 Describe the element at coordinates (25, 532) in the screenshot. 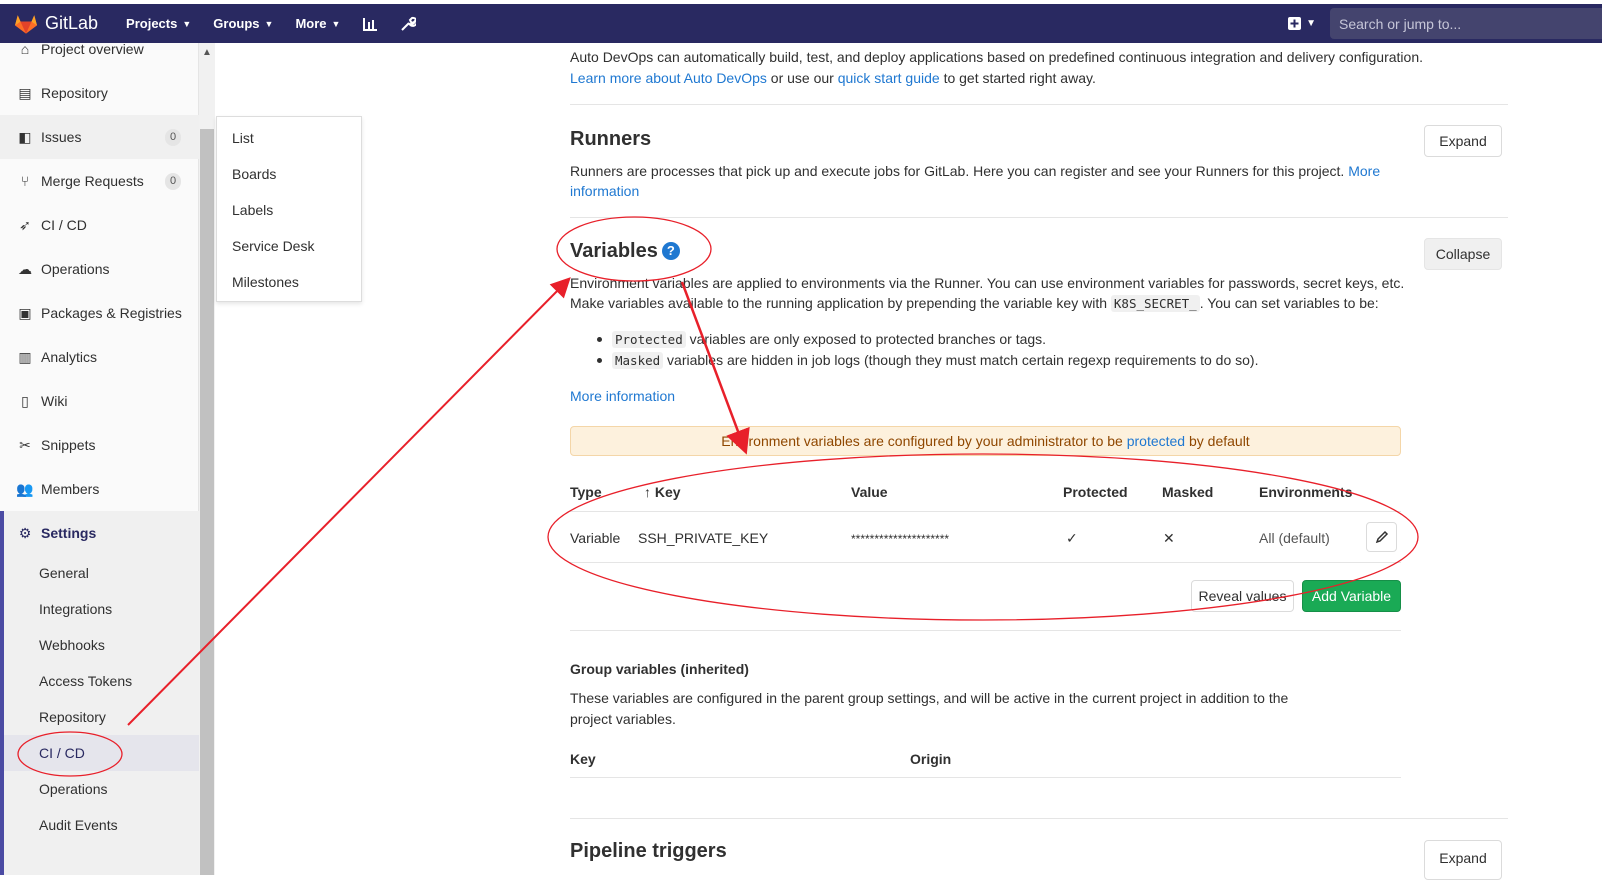

I see `gear-icon: ⚙` at that location.